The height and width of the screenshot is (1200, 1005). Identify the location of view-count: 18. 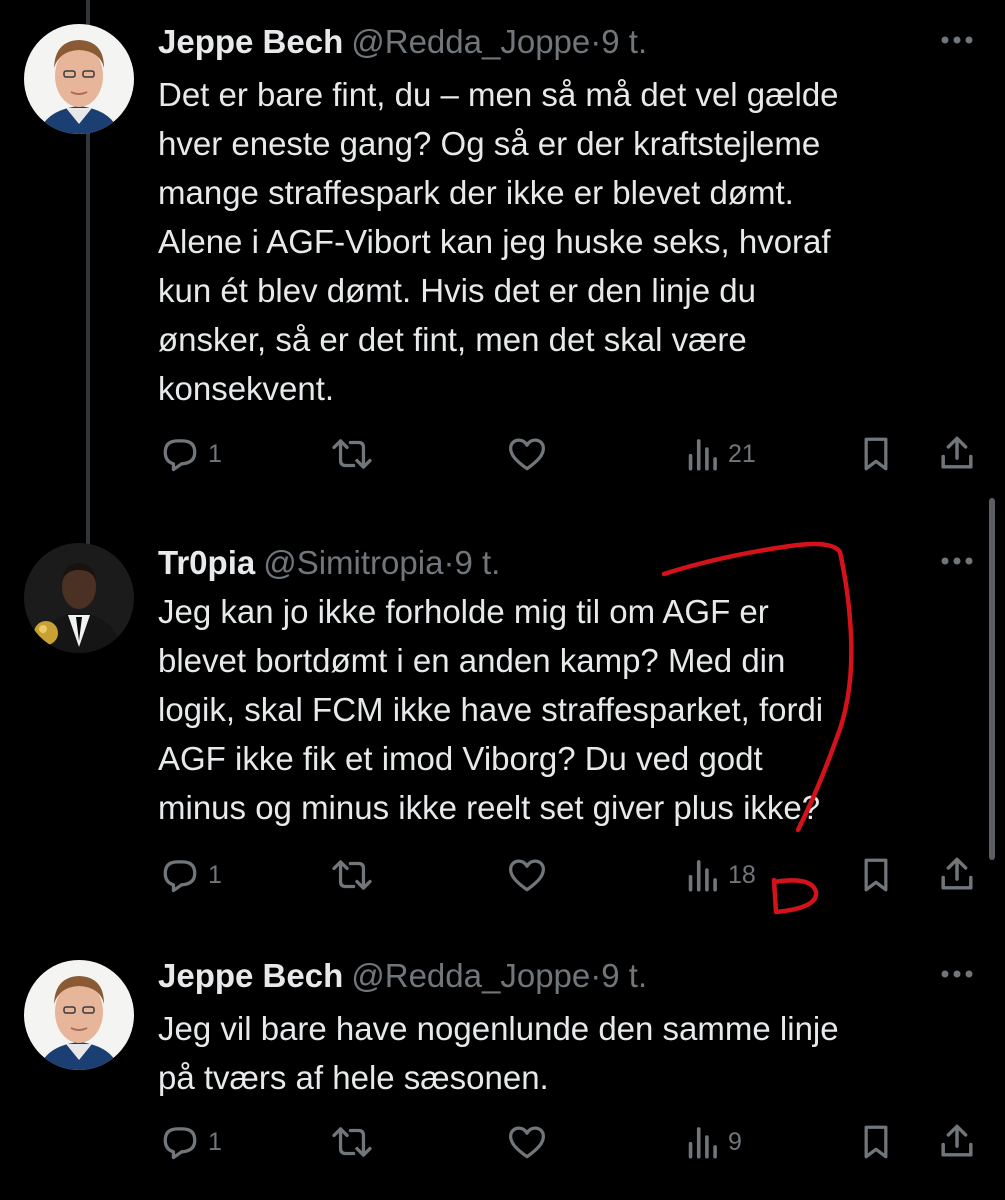
(742, 874).